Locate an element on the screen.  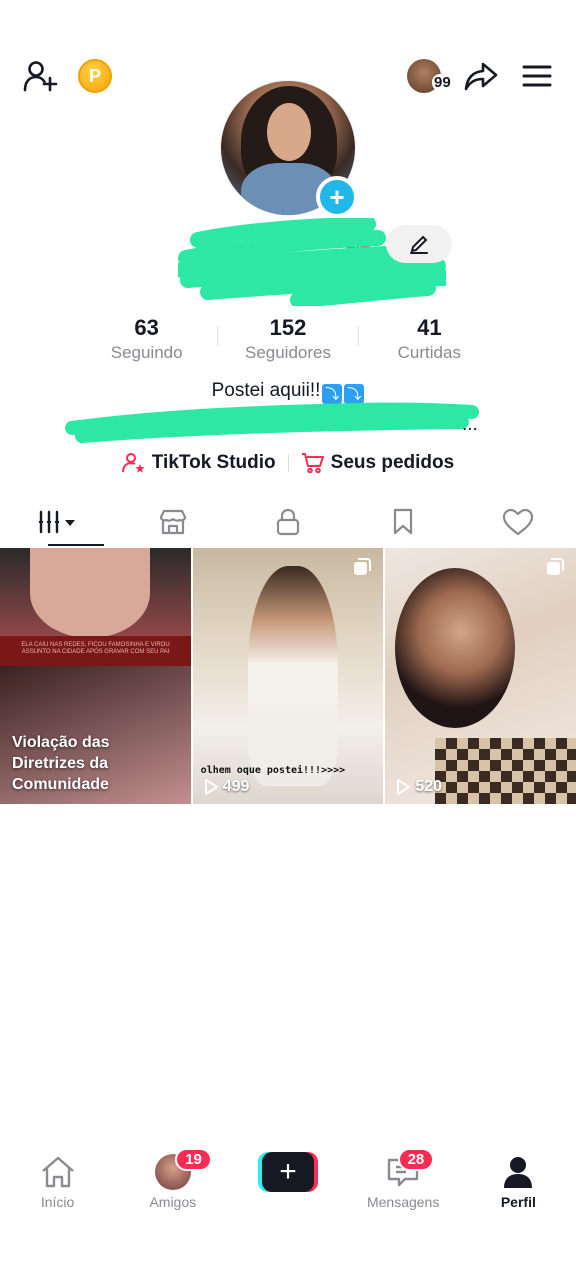
create-button: + is located at coordinates (288, 1172).